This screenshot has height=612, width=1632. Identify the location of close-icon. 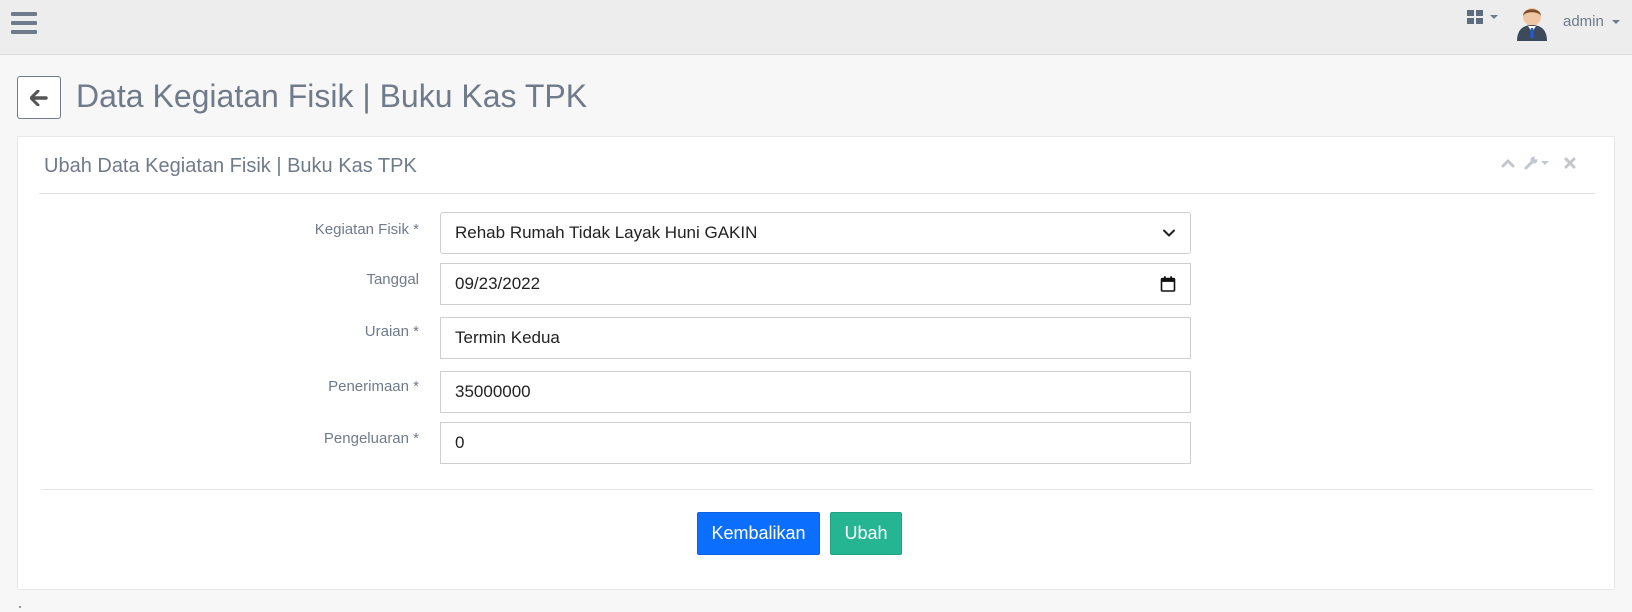
(1570, 163).